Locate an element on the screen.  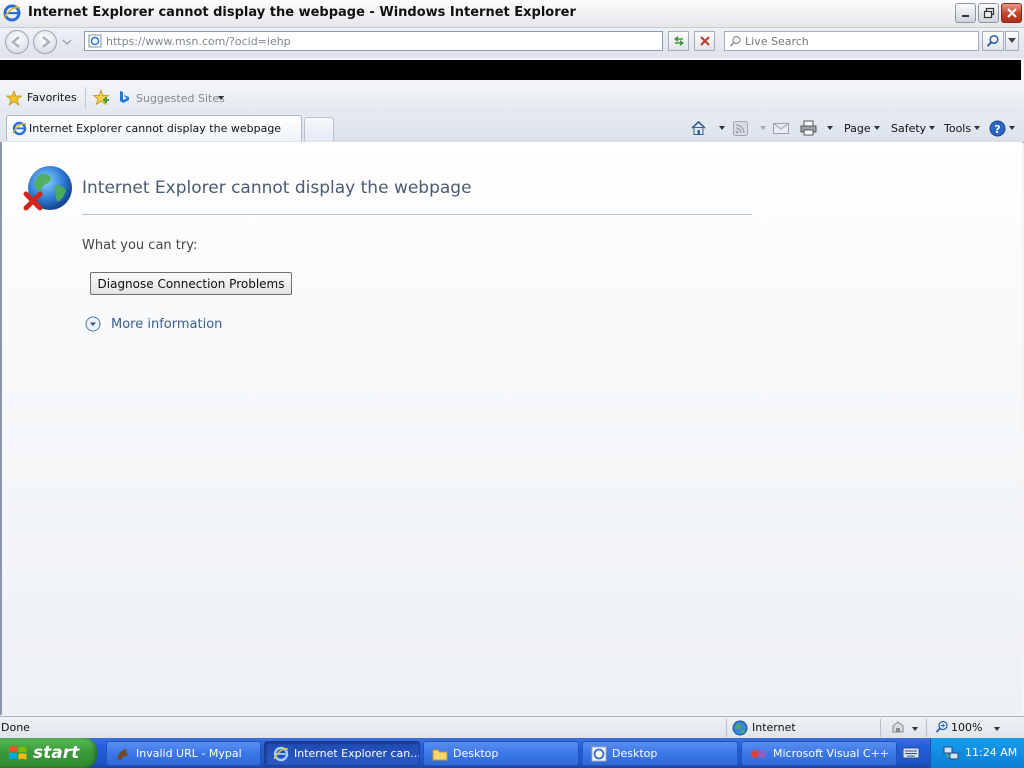
safety-menu-label: Safety is located at coordinates (909, 128).